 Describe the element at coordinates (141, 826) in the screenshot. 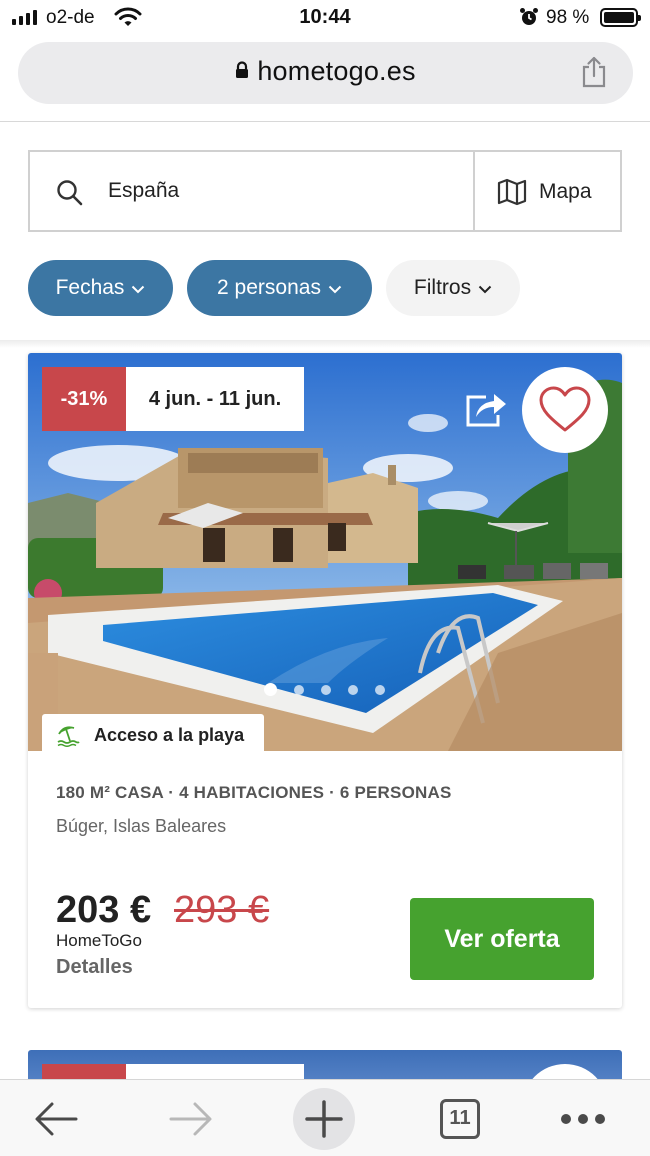

I see `listing-location: Búger, Islas Baleares` at that location.